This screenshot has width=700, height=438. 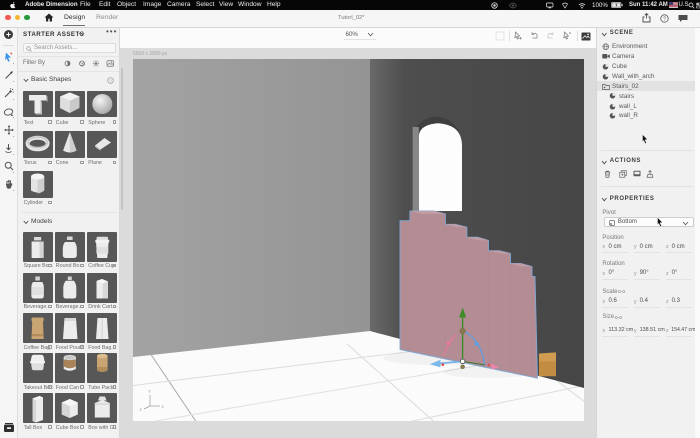 What do you see at coordinates (149, 391) in the screenshot?
I see `svg-text: Y` at bounding box center [149, 391].